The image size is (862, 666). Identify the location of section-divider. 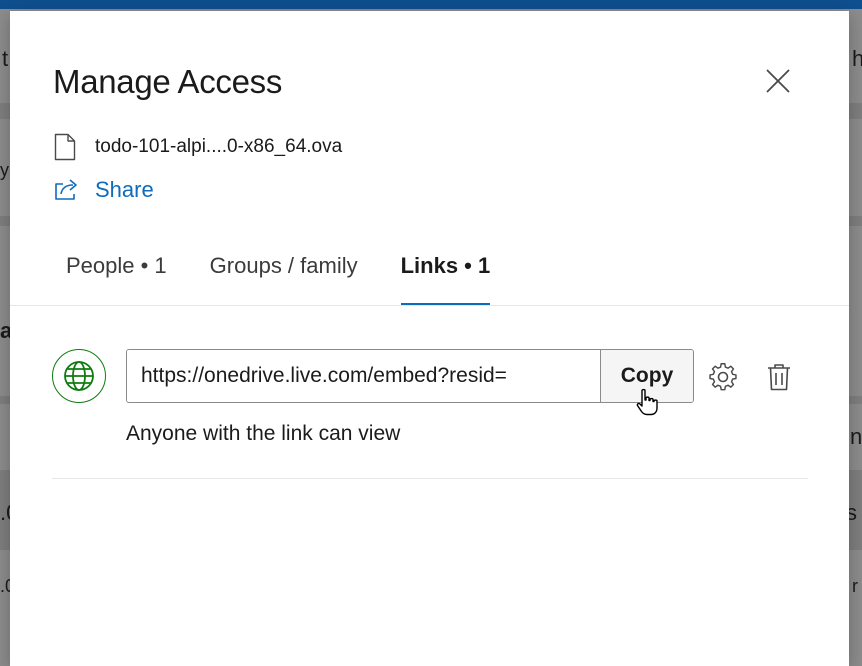
(430, 478).